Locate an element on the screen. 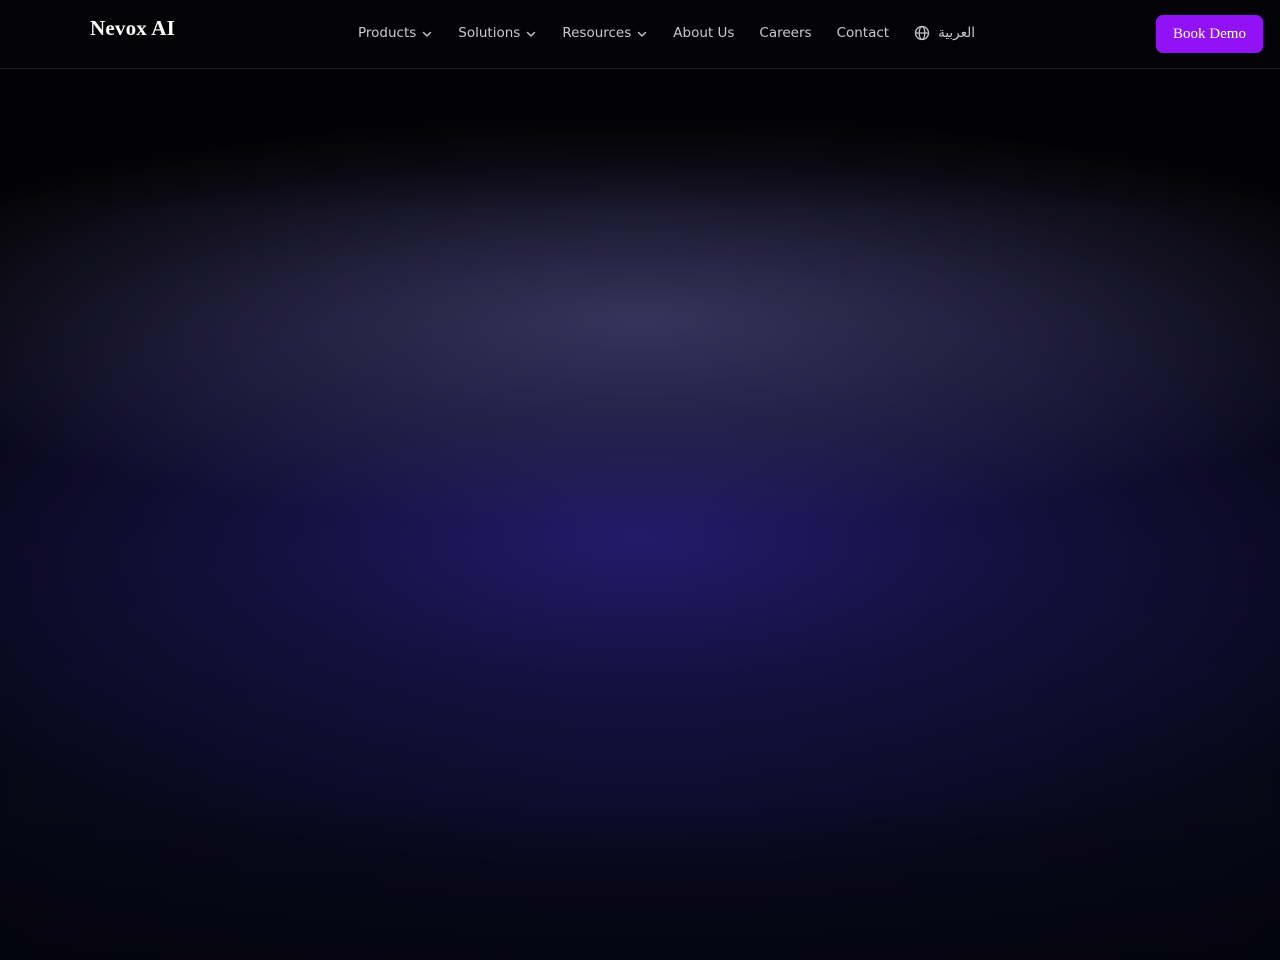 The image size is (1280, 960). nav-item-label: About Us is located at coordinates (704, 33).